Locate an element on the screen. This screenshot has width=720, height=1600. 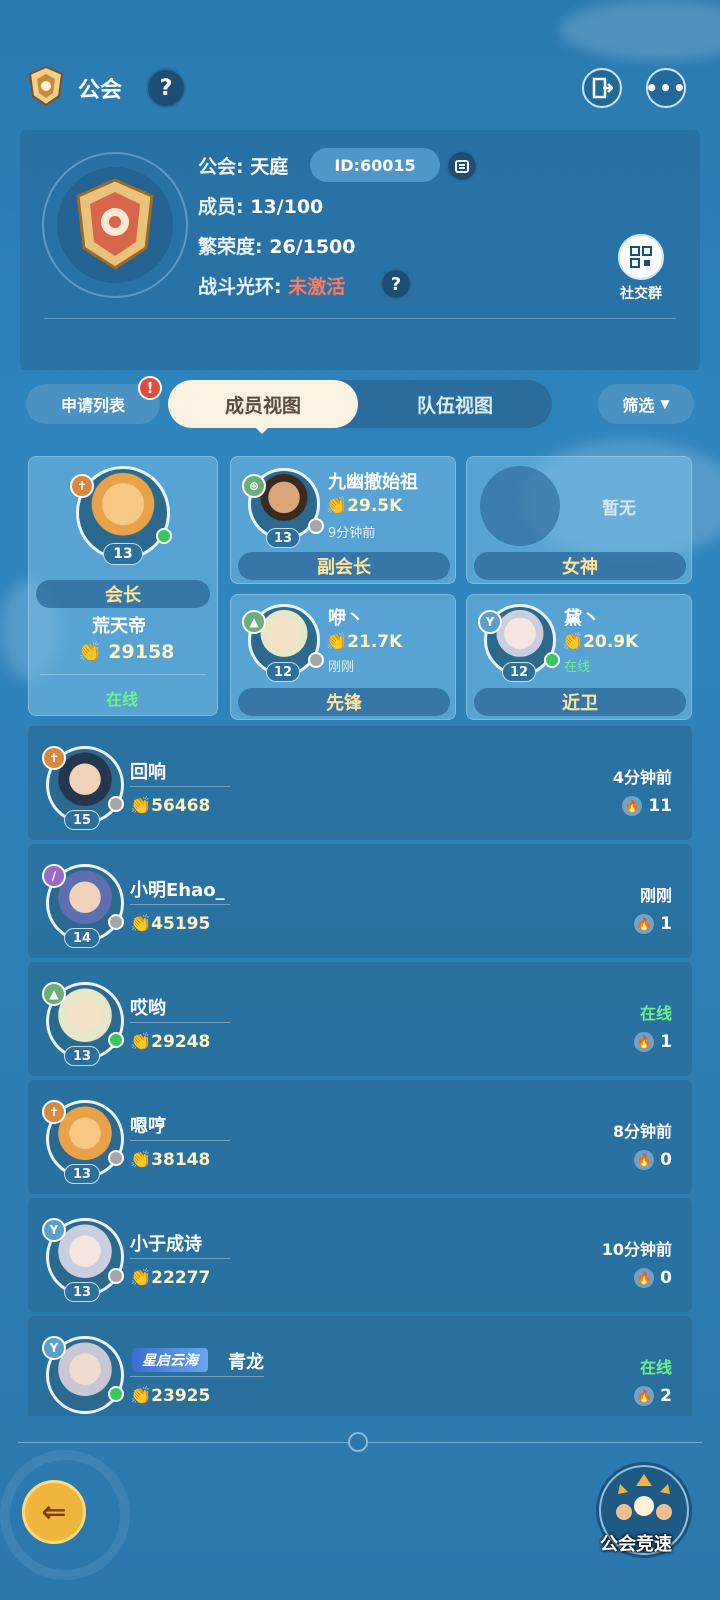
prosperity-value: 26/1500 is located at coordinates (312, 247).